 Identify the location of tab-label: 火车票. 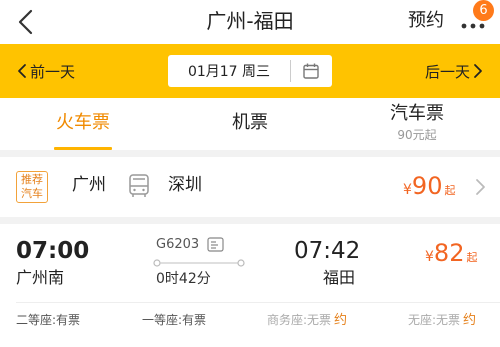
(83, 122).